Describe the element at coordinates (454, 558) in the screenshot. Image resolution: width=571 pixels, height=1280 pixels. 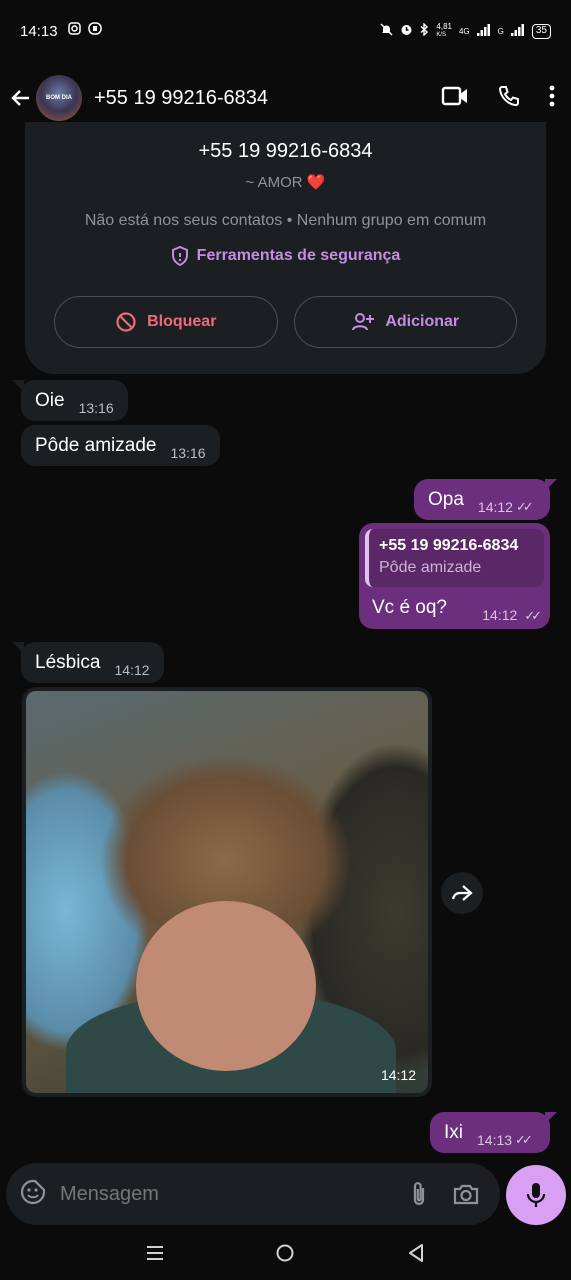
I see `quoted-message: +55 19 99216-6834 Pôde amizade` at that location.